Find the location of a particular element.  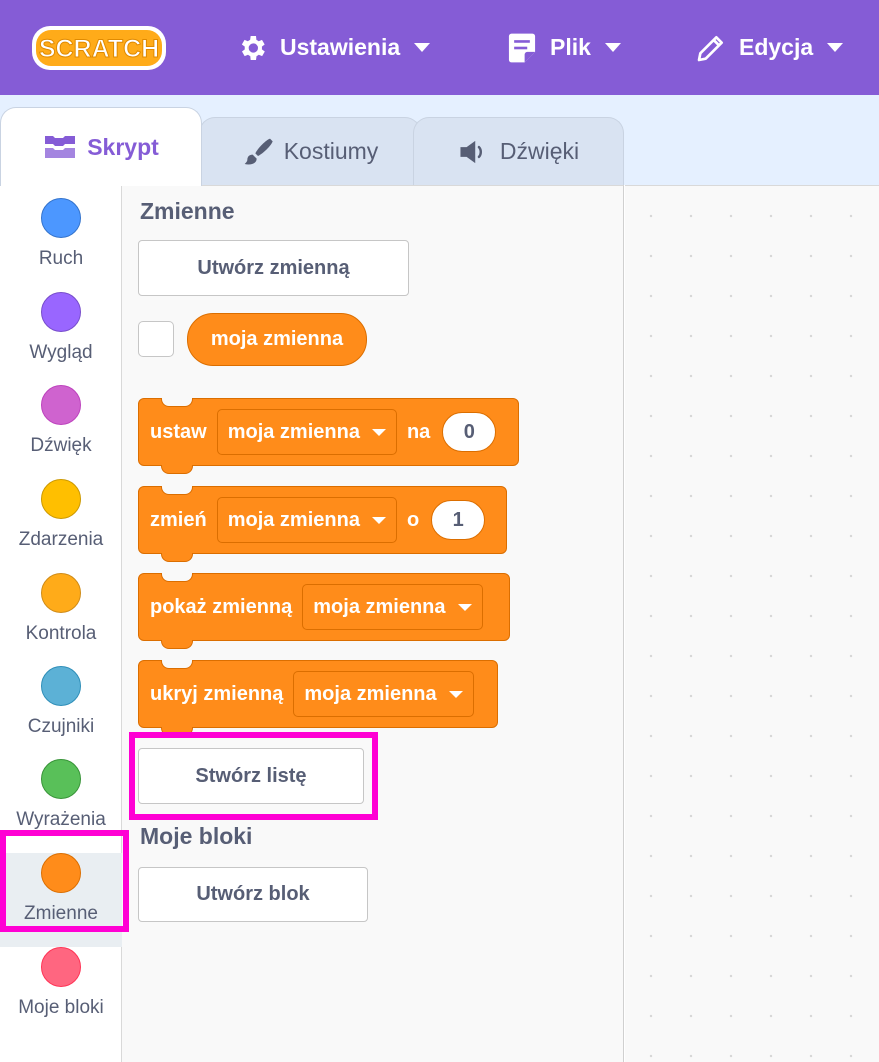

block-label: pokaż zmienną is located at coordinates (221, 606).